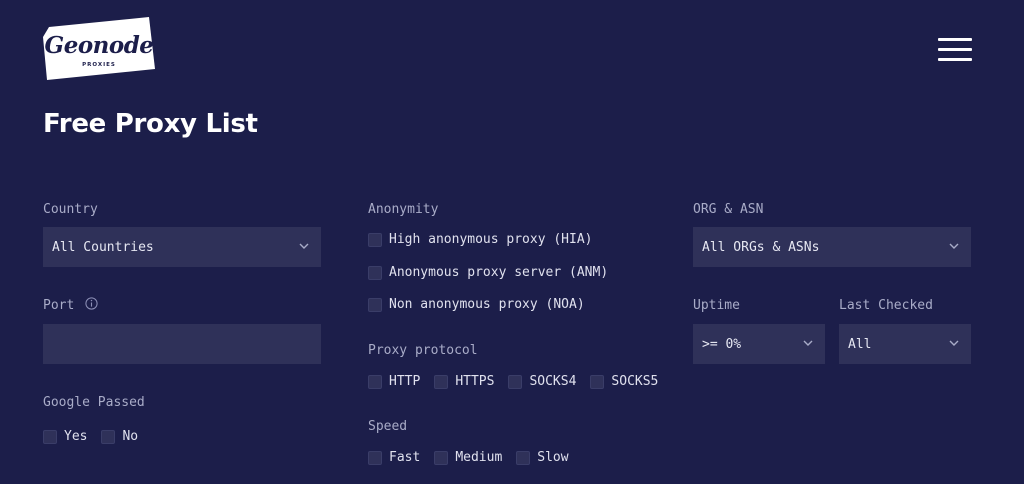 Image resolution: width=1024 pixels, height=484 pixels. Describe the element at coordinates (99, 65) in the screenshot. I see `logo-subtext: PROXIES` at that location.